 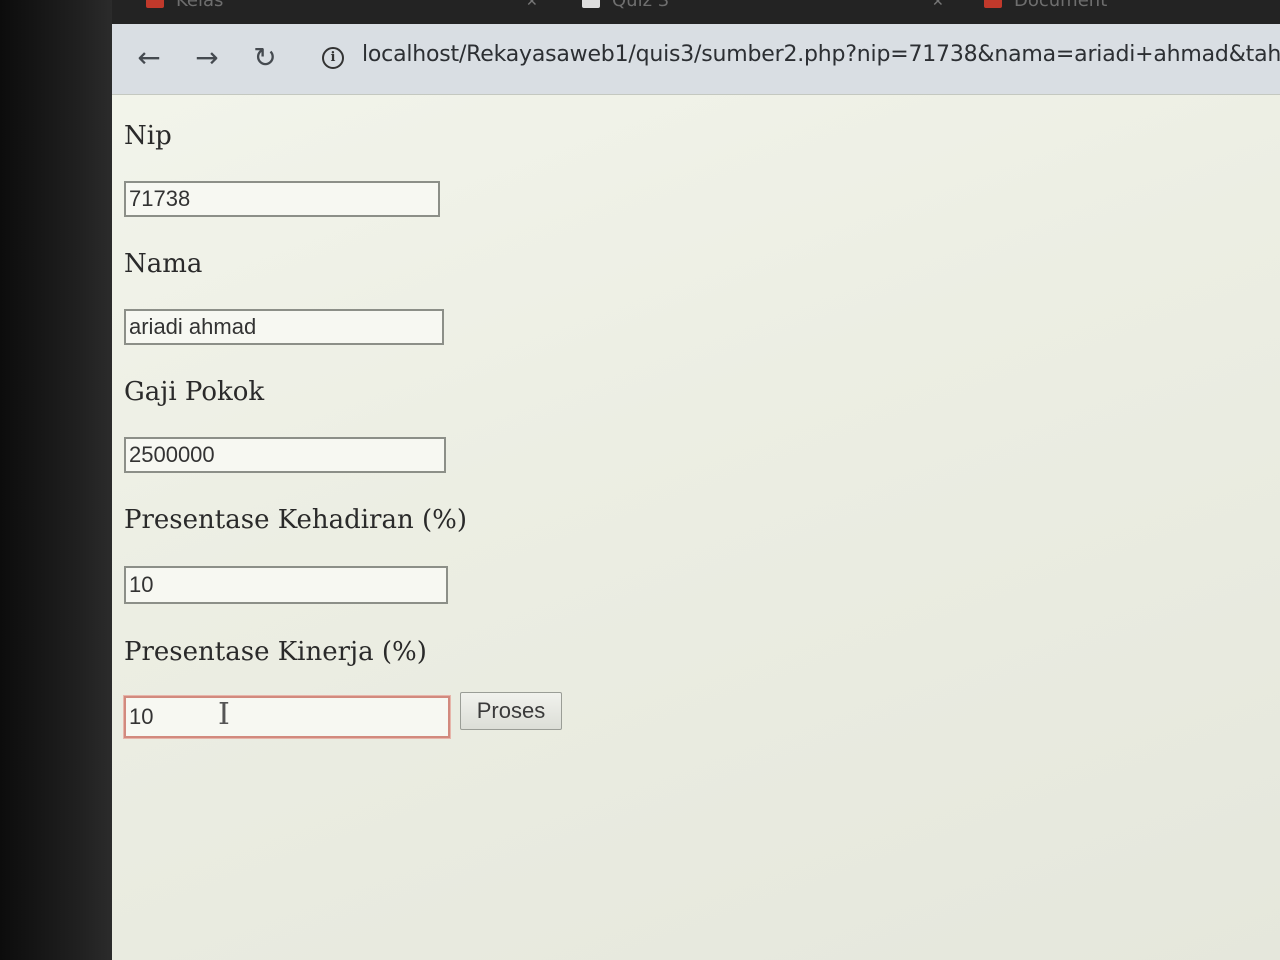 I want to click on arrow-left-icon: ←, so click(x=149, y=57).